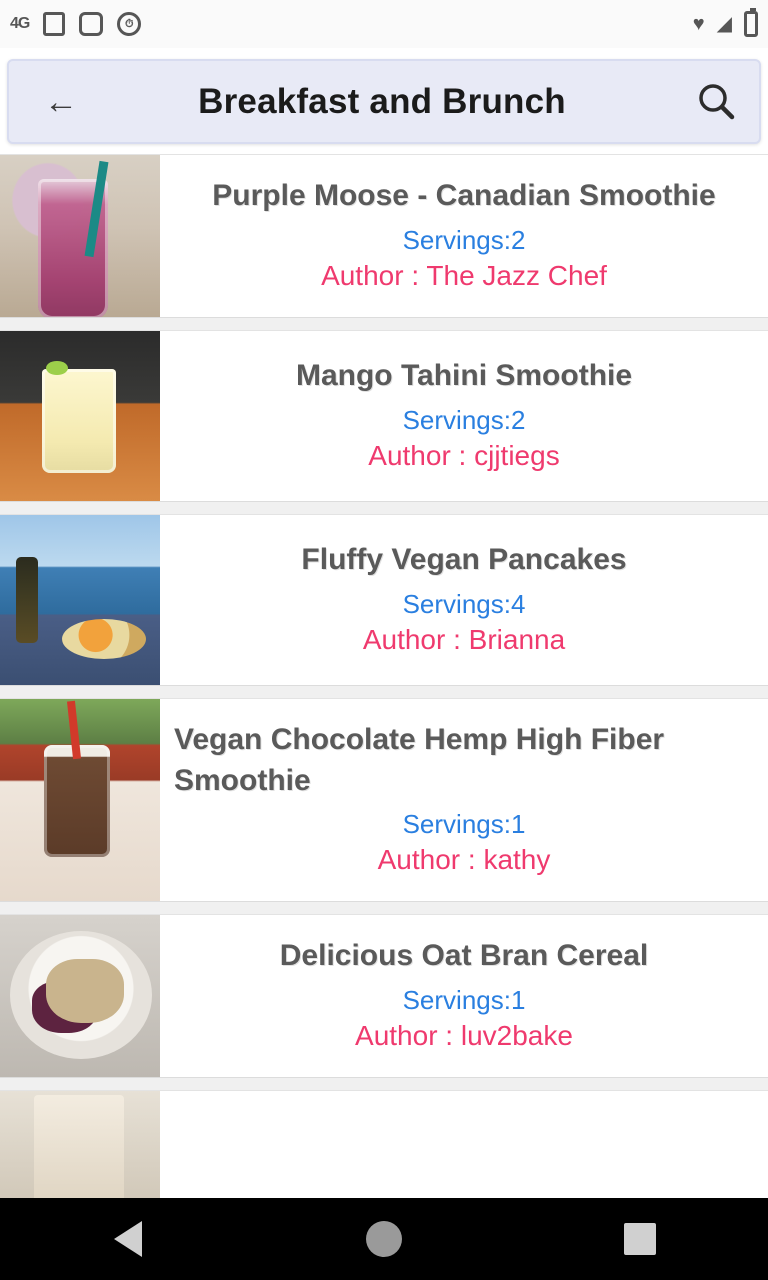 The height and width of the screenshot is (1280, 768). I want to click on appbar: ← Breakfast and Brunch, so click(384, 101).